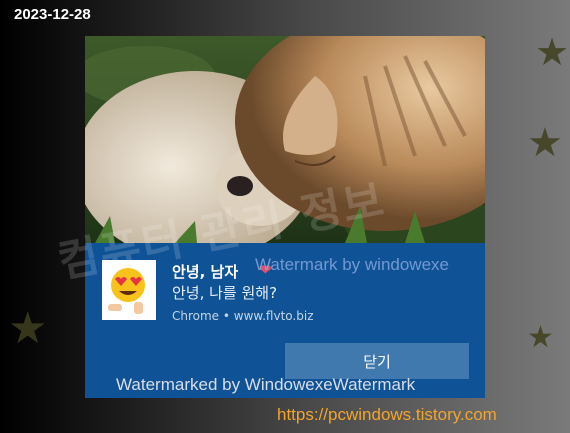 This screenshot has width=570, height=433. What do you see at coordinates (377, 361) in the screenshot?
I see `close-button: 닫기` at bounding box center [377, 361].